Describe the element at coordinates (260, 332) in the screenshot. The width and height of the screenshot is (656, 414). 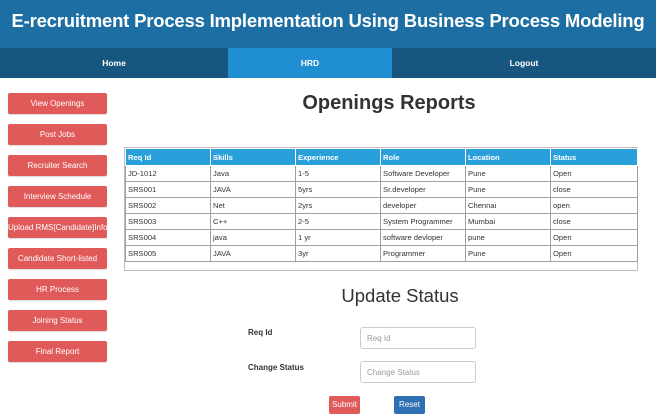
I see `req-id-label: Req Id` at that location.